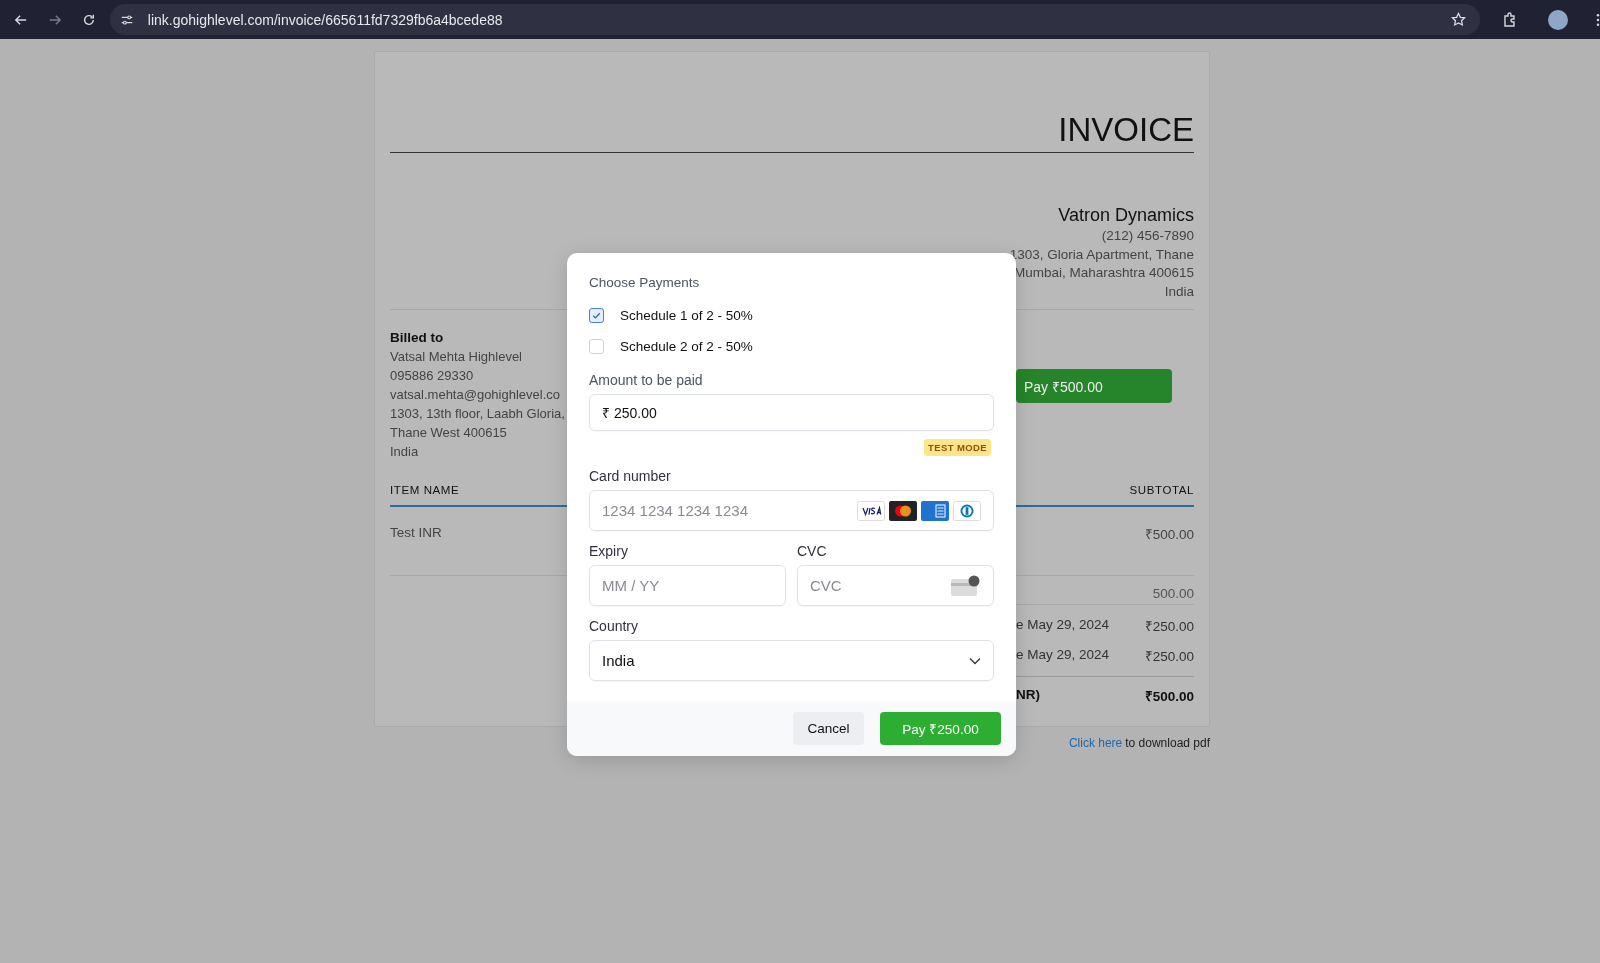 This screenshot has height=963, width=1600. I want to click on chevron-down-icon, so click(975, 660).